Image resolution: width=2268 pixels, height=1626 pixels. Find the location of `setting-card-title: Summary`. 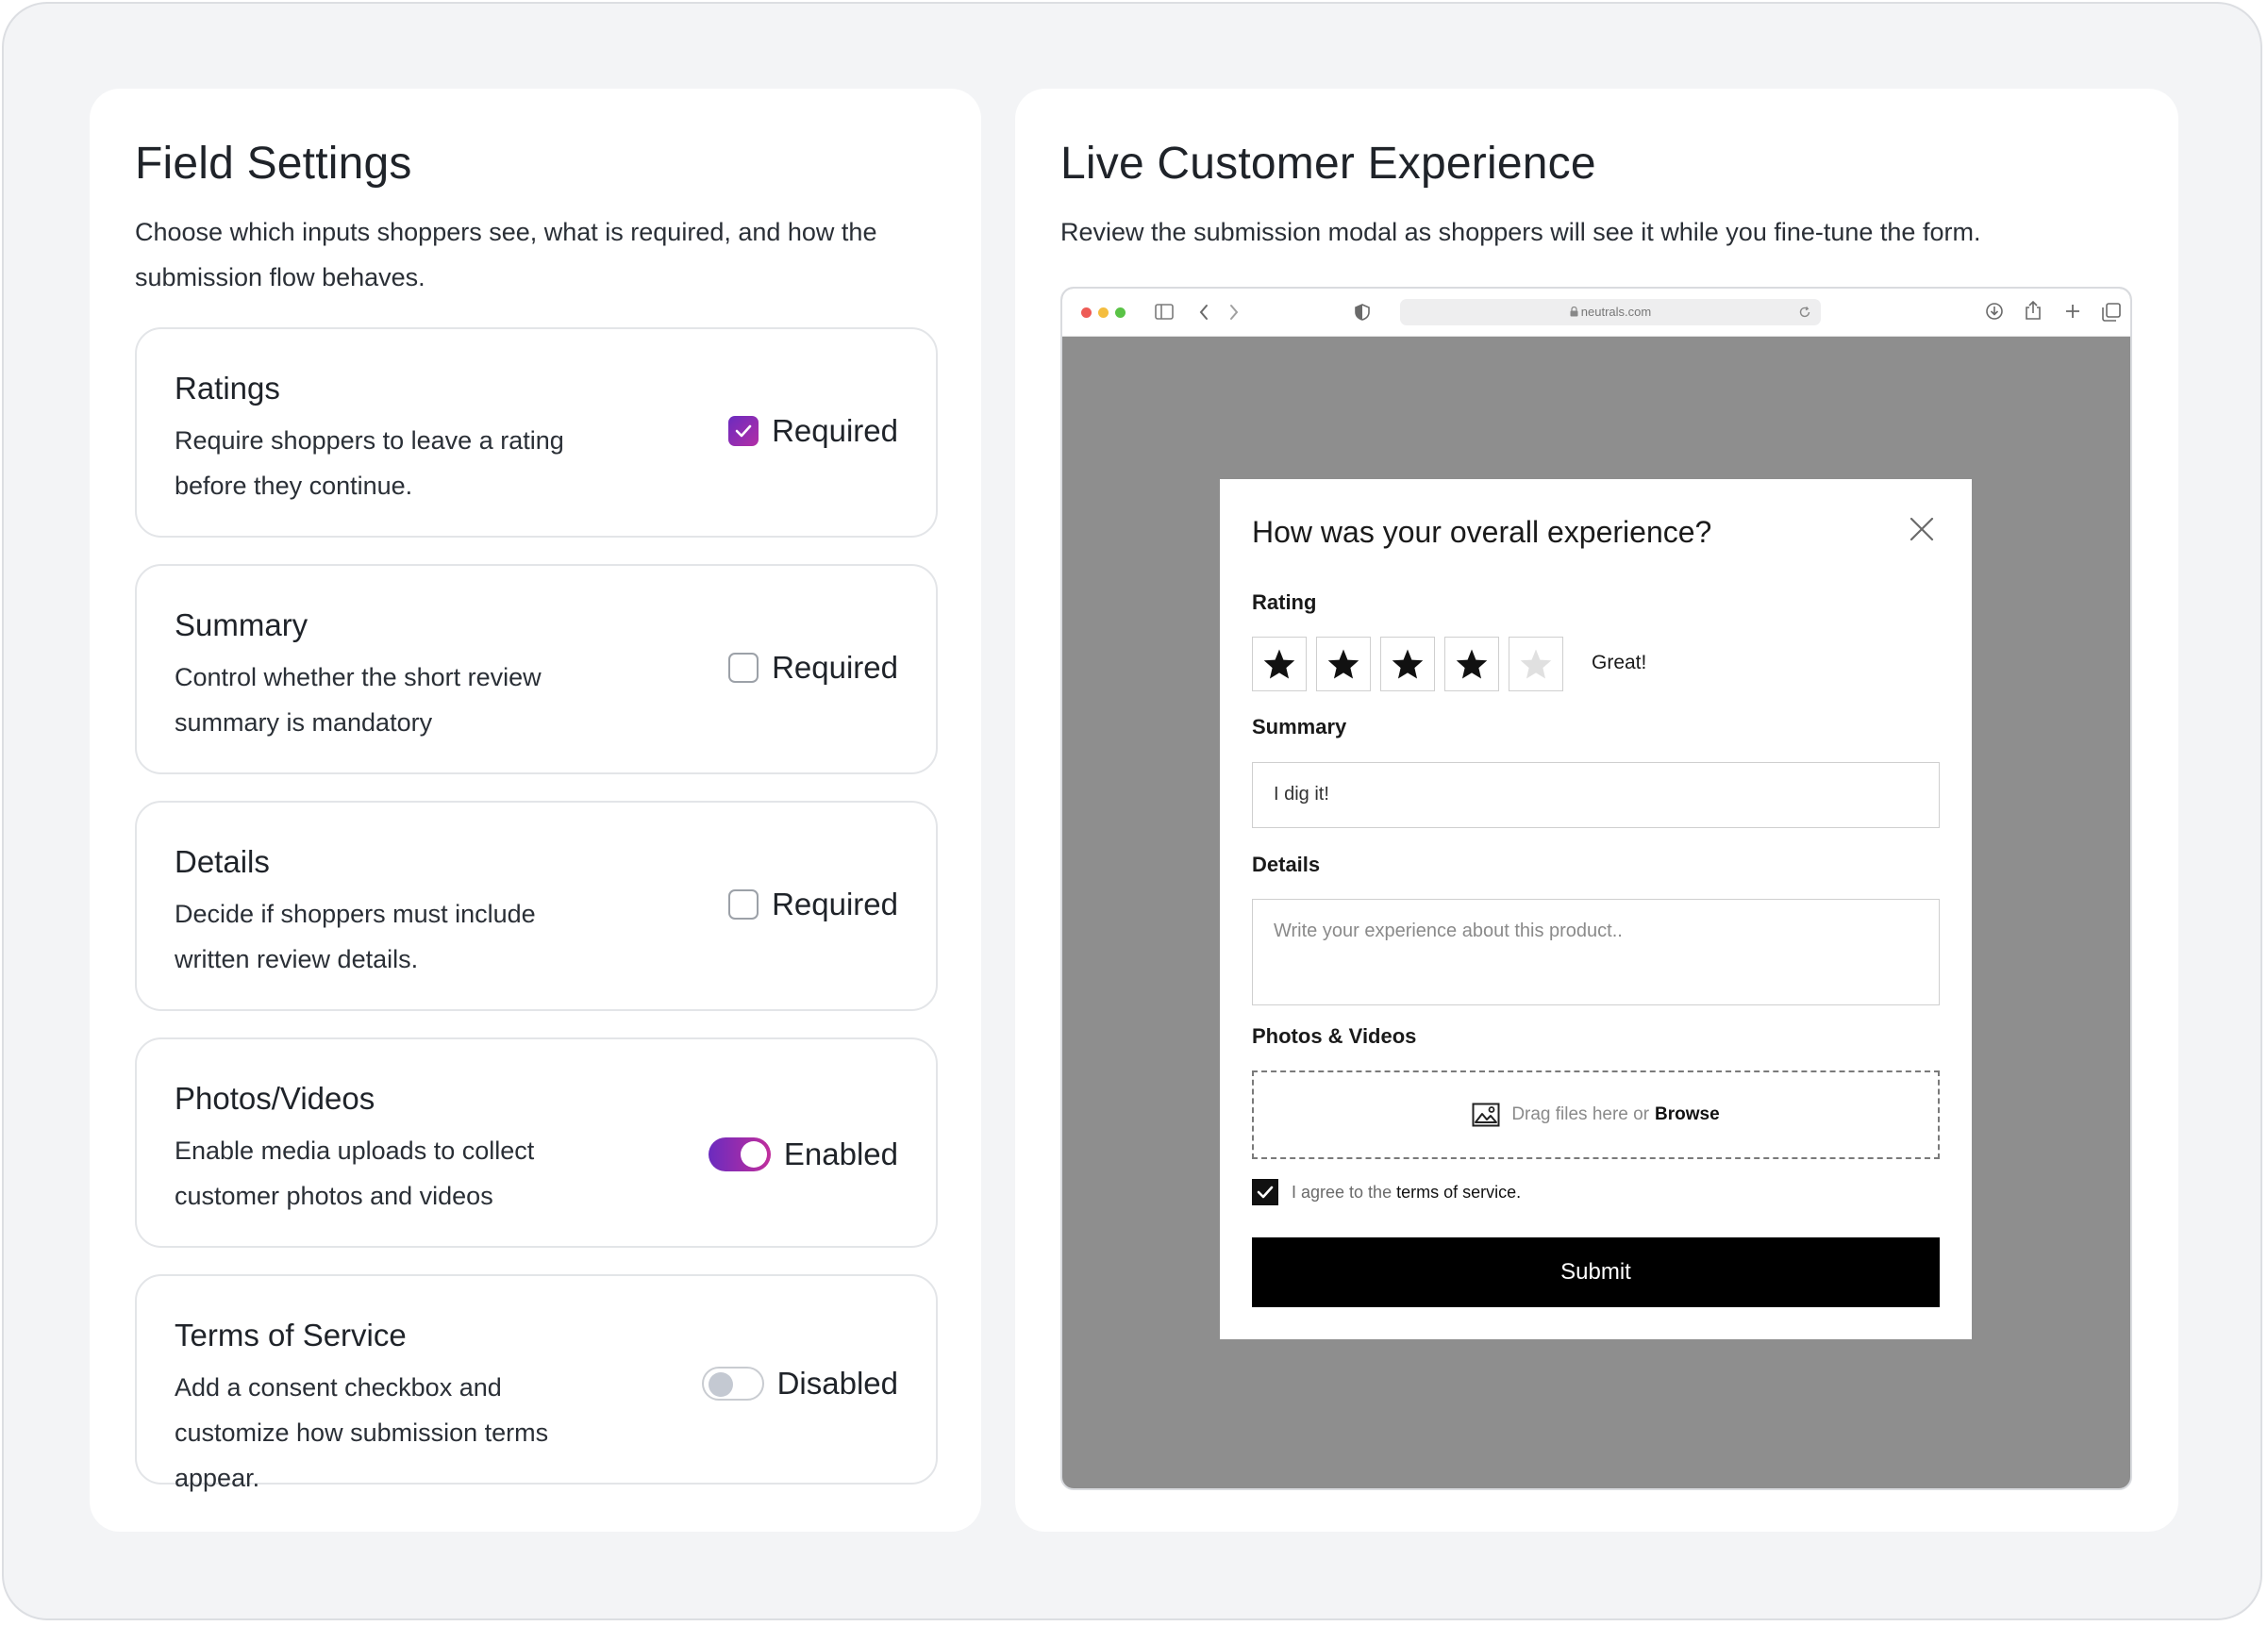

setting-card-title: Summary is located at coordinates (242, 624).